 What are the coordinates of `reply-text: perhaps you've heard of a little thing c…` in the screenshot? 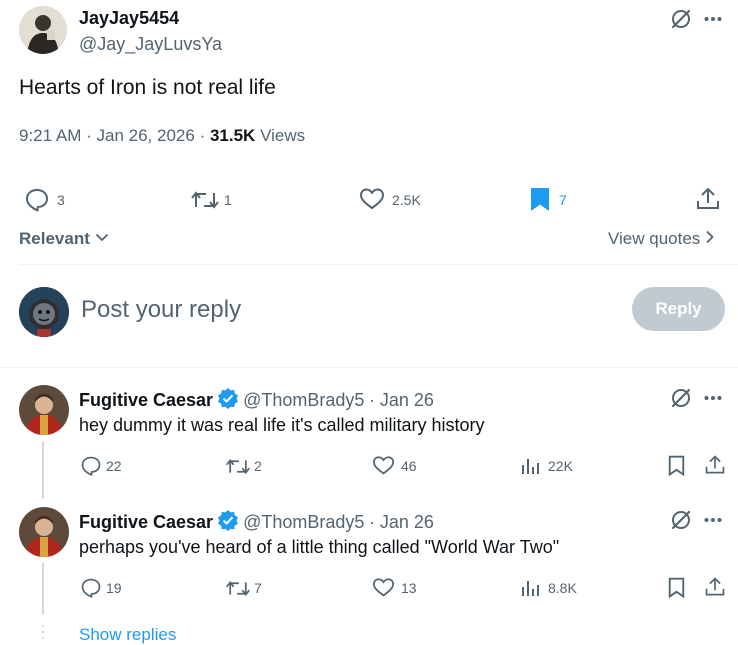 It's located at (319, 547).